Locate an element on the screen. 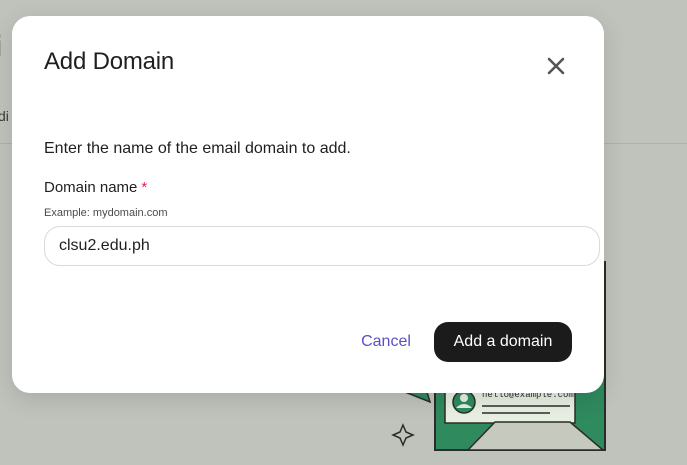 This screenshot has width=687, height=465. cancel-button: Cancel is located at coordinates (386, 342).